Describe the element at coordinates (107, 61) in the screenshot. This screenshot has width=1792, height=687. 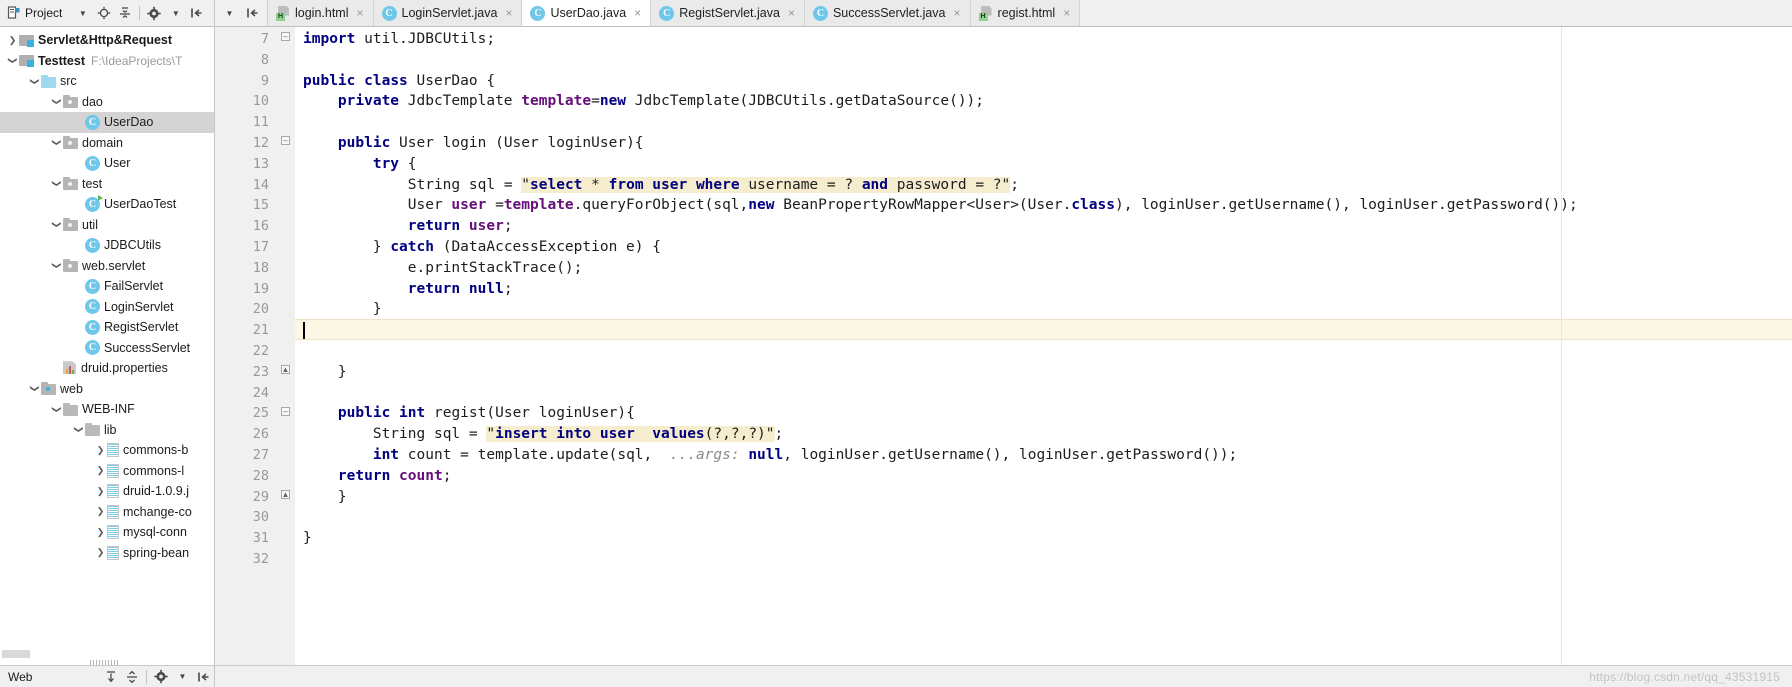
I see `tree-node-testtest: ❯ Testtest F:\IdeaProjects\T` at that location.